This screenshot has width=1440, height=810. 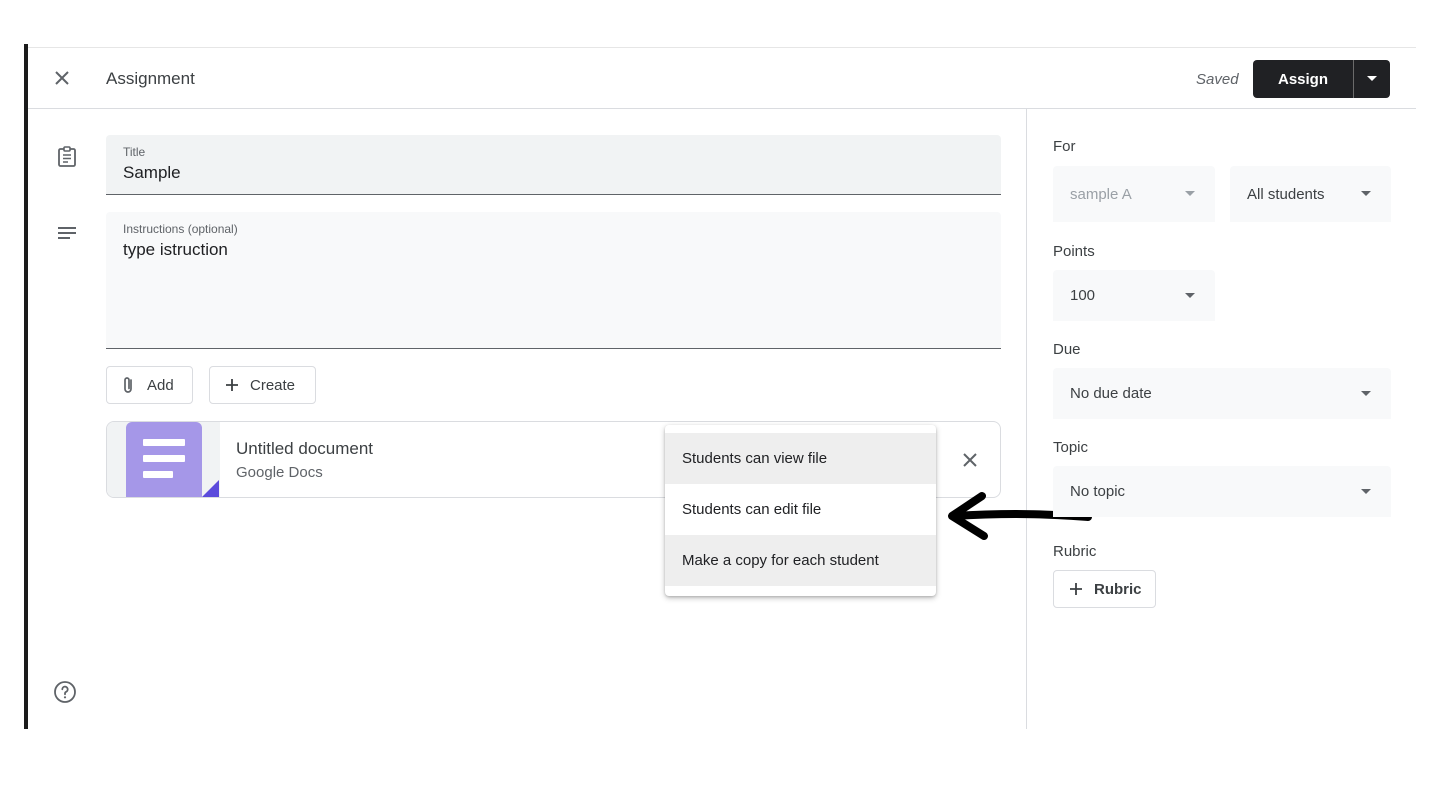 I want to click on class-select: sample A, so click(x=1134, y=194).